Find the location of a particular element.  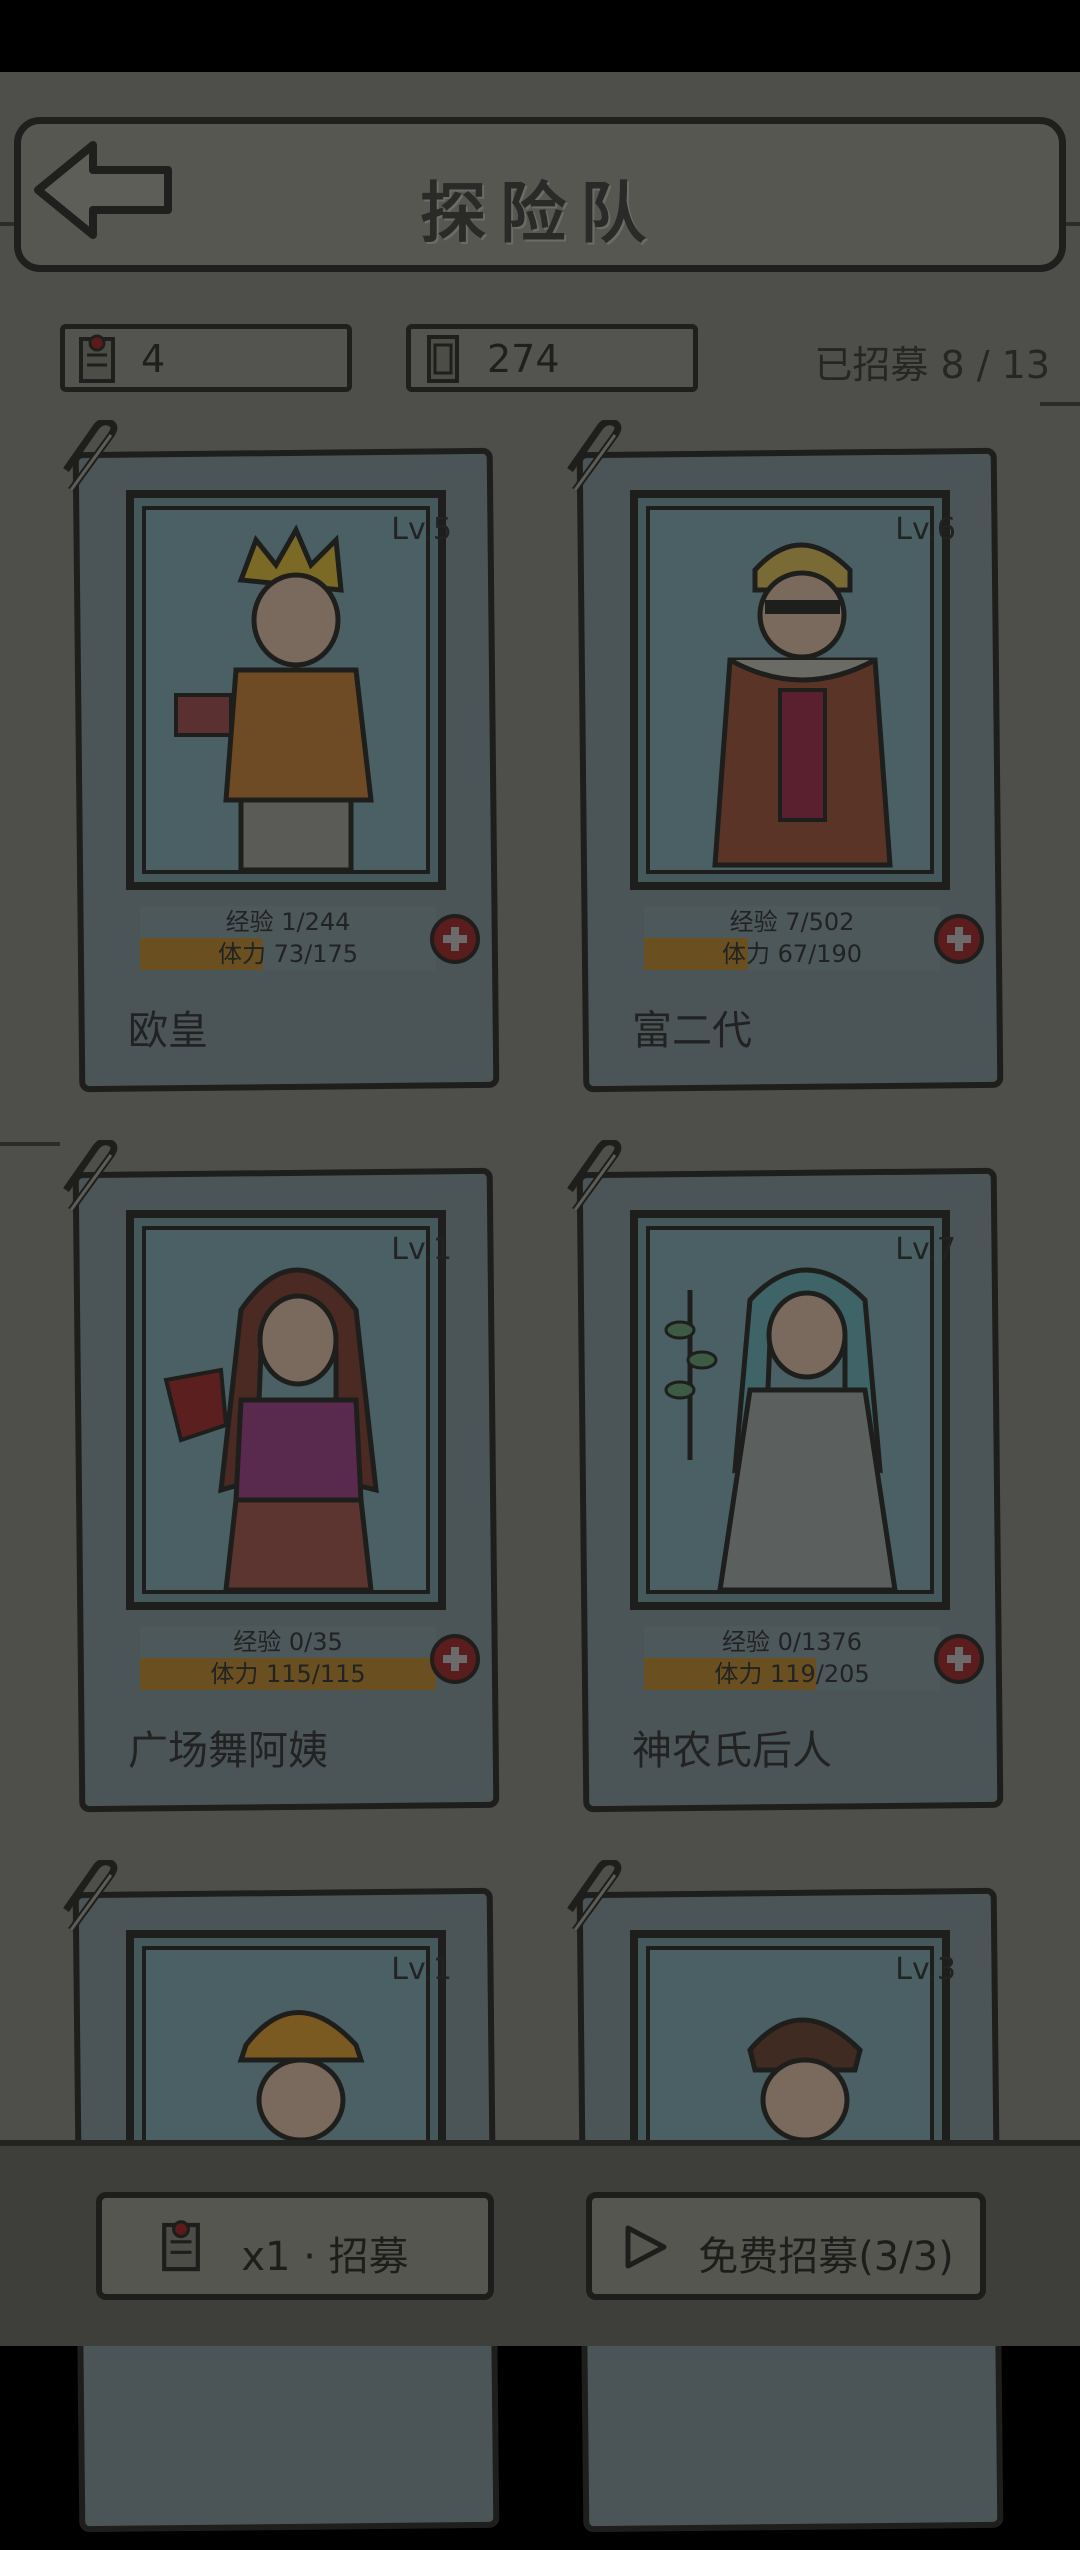

recruit-button: x1 · 招募 is located at coordinates (295, 2246).